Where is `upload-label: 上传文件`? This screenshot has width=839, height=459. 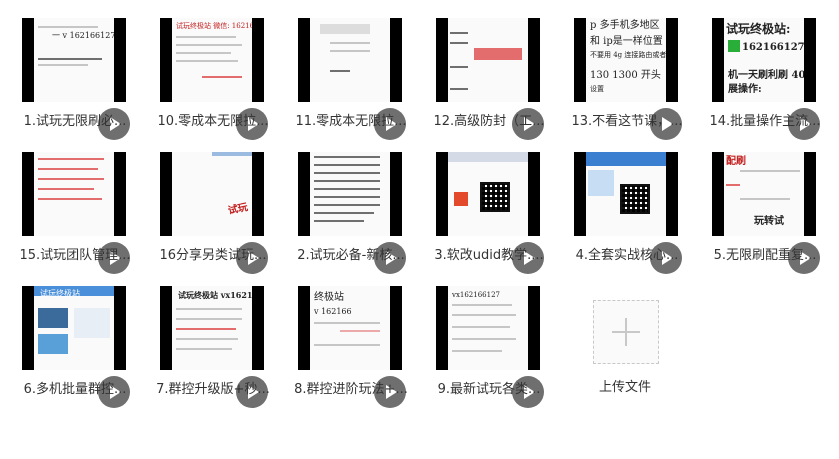
upload-label: 上传文件 is located at coordinates (625, 385).